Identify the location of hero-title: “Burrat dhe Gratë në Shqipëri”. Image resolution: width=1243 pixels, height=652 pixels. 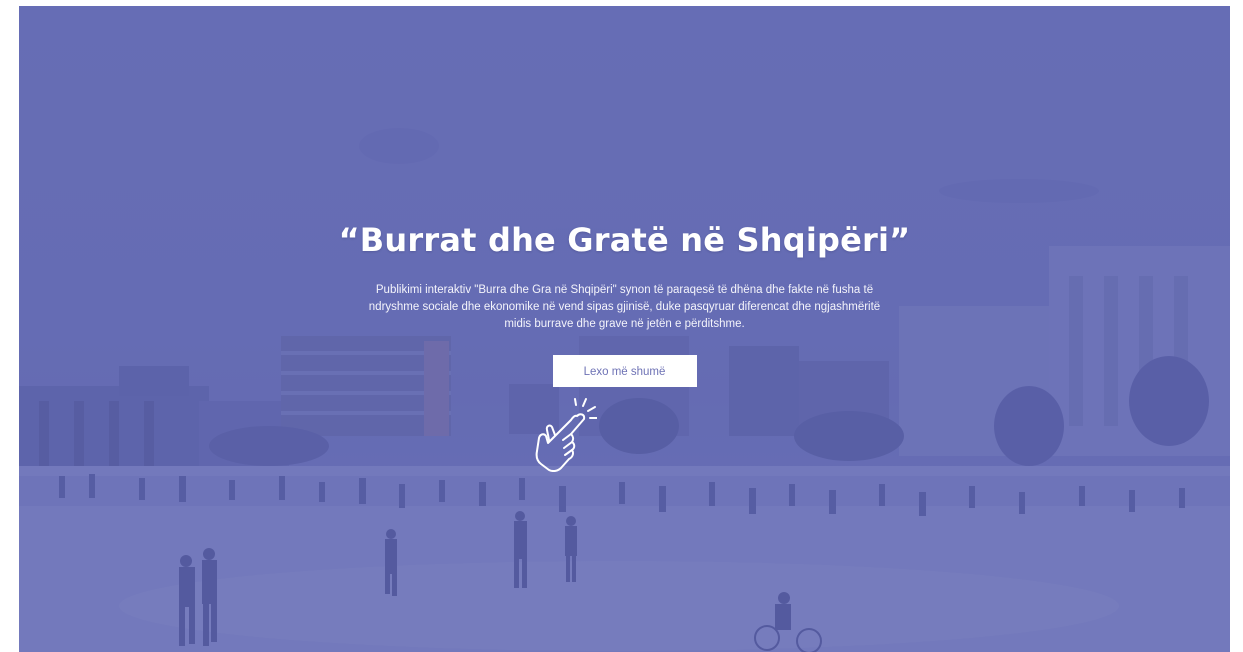
(624, 240).